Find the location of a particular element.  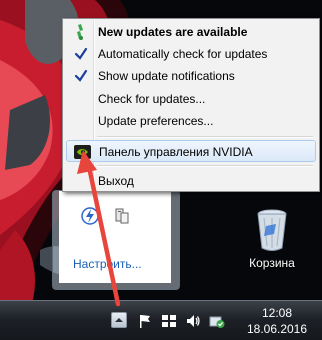

power-icon is located at coordinates (90, 216).